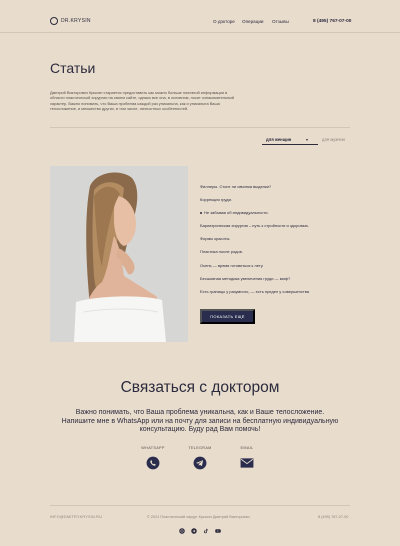  I want to click on article-photo, so click(119, 254).